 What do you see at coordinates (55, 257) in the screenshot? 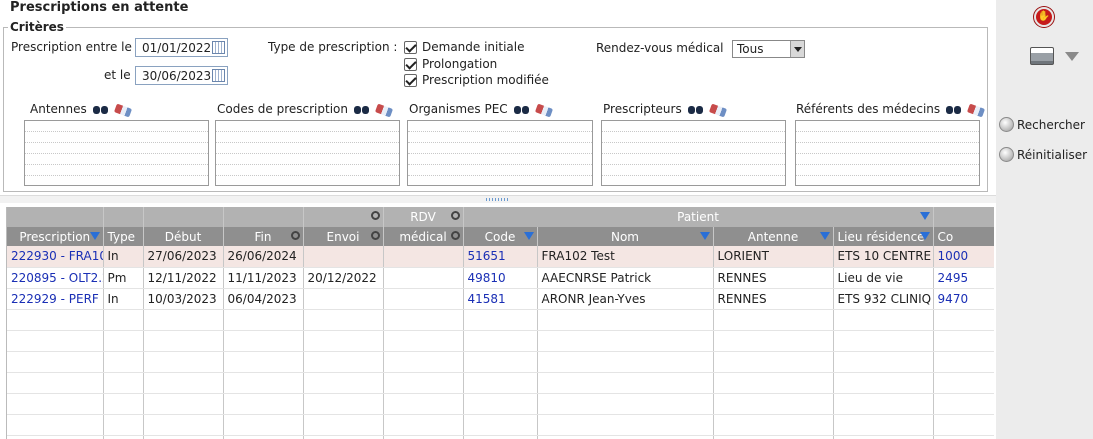
I see `cell-prescription: 222930 - FRA10` at bounding box center [55, 257].